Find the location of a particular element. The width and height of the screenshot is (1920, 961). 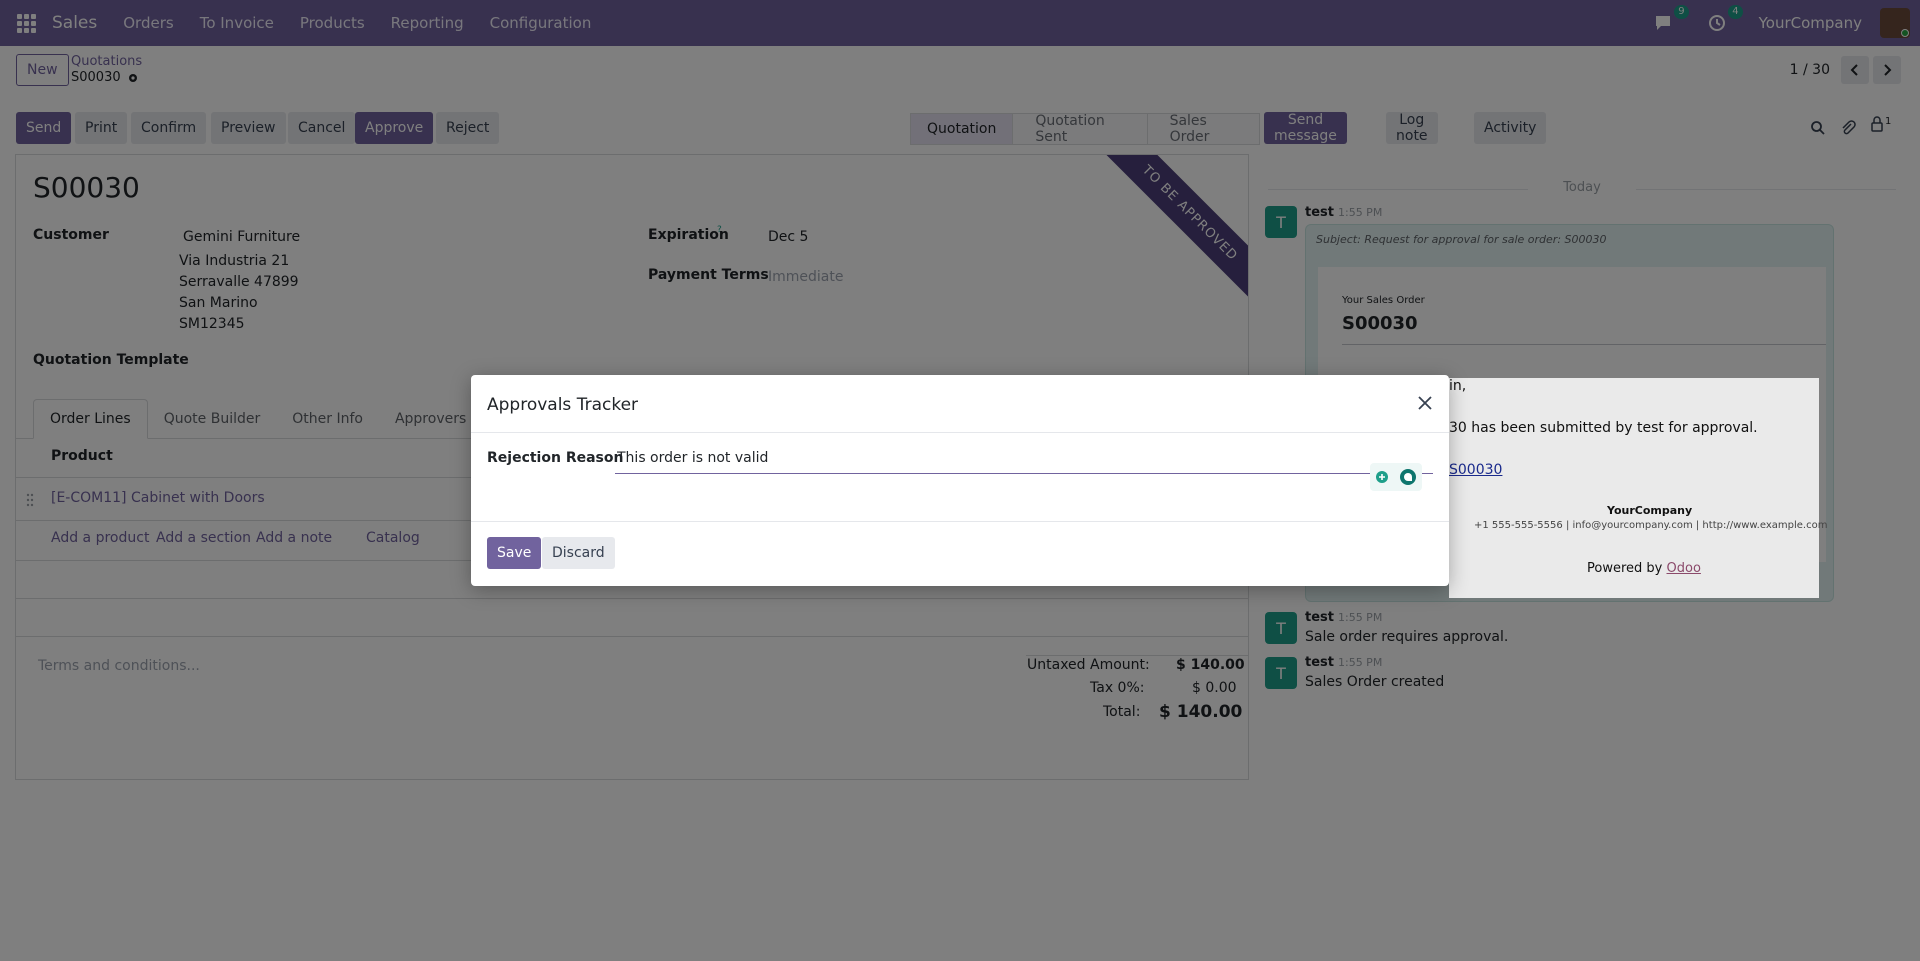

rejection-reason-input is located at coordinates (1024, 458).